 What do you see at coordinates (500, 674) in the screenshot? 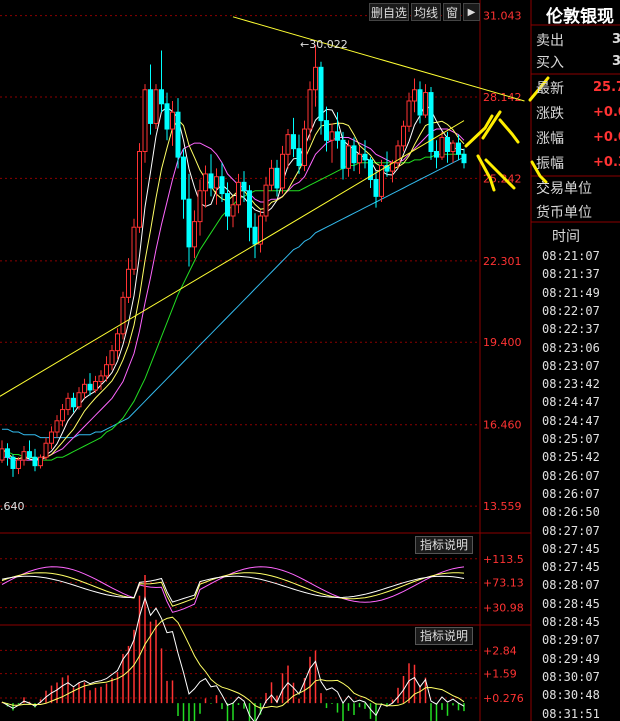
I see `ind2-tick-label: +1.59` at bounding box center [500, 674].